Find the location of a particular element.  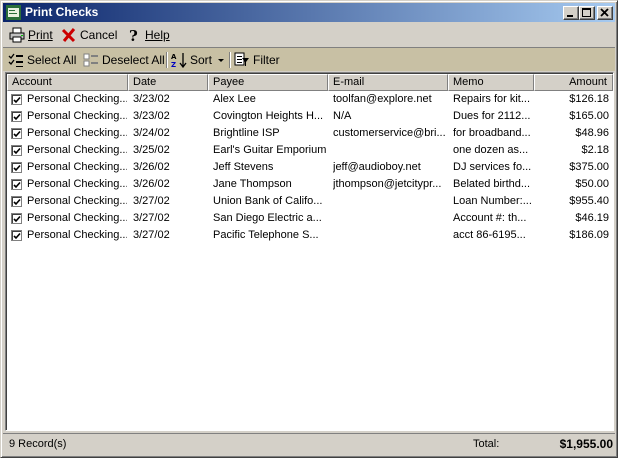

close-icon is located at coordinates (604, 12).